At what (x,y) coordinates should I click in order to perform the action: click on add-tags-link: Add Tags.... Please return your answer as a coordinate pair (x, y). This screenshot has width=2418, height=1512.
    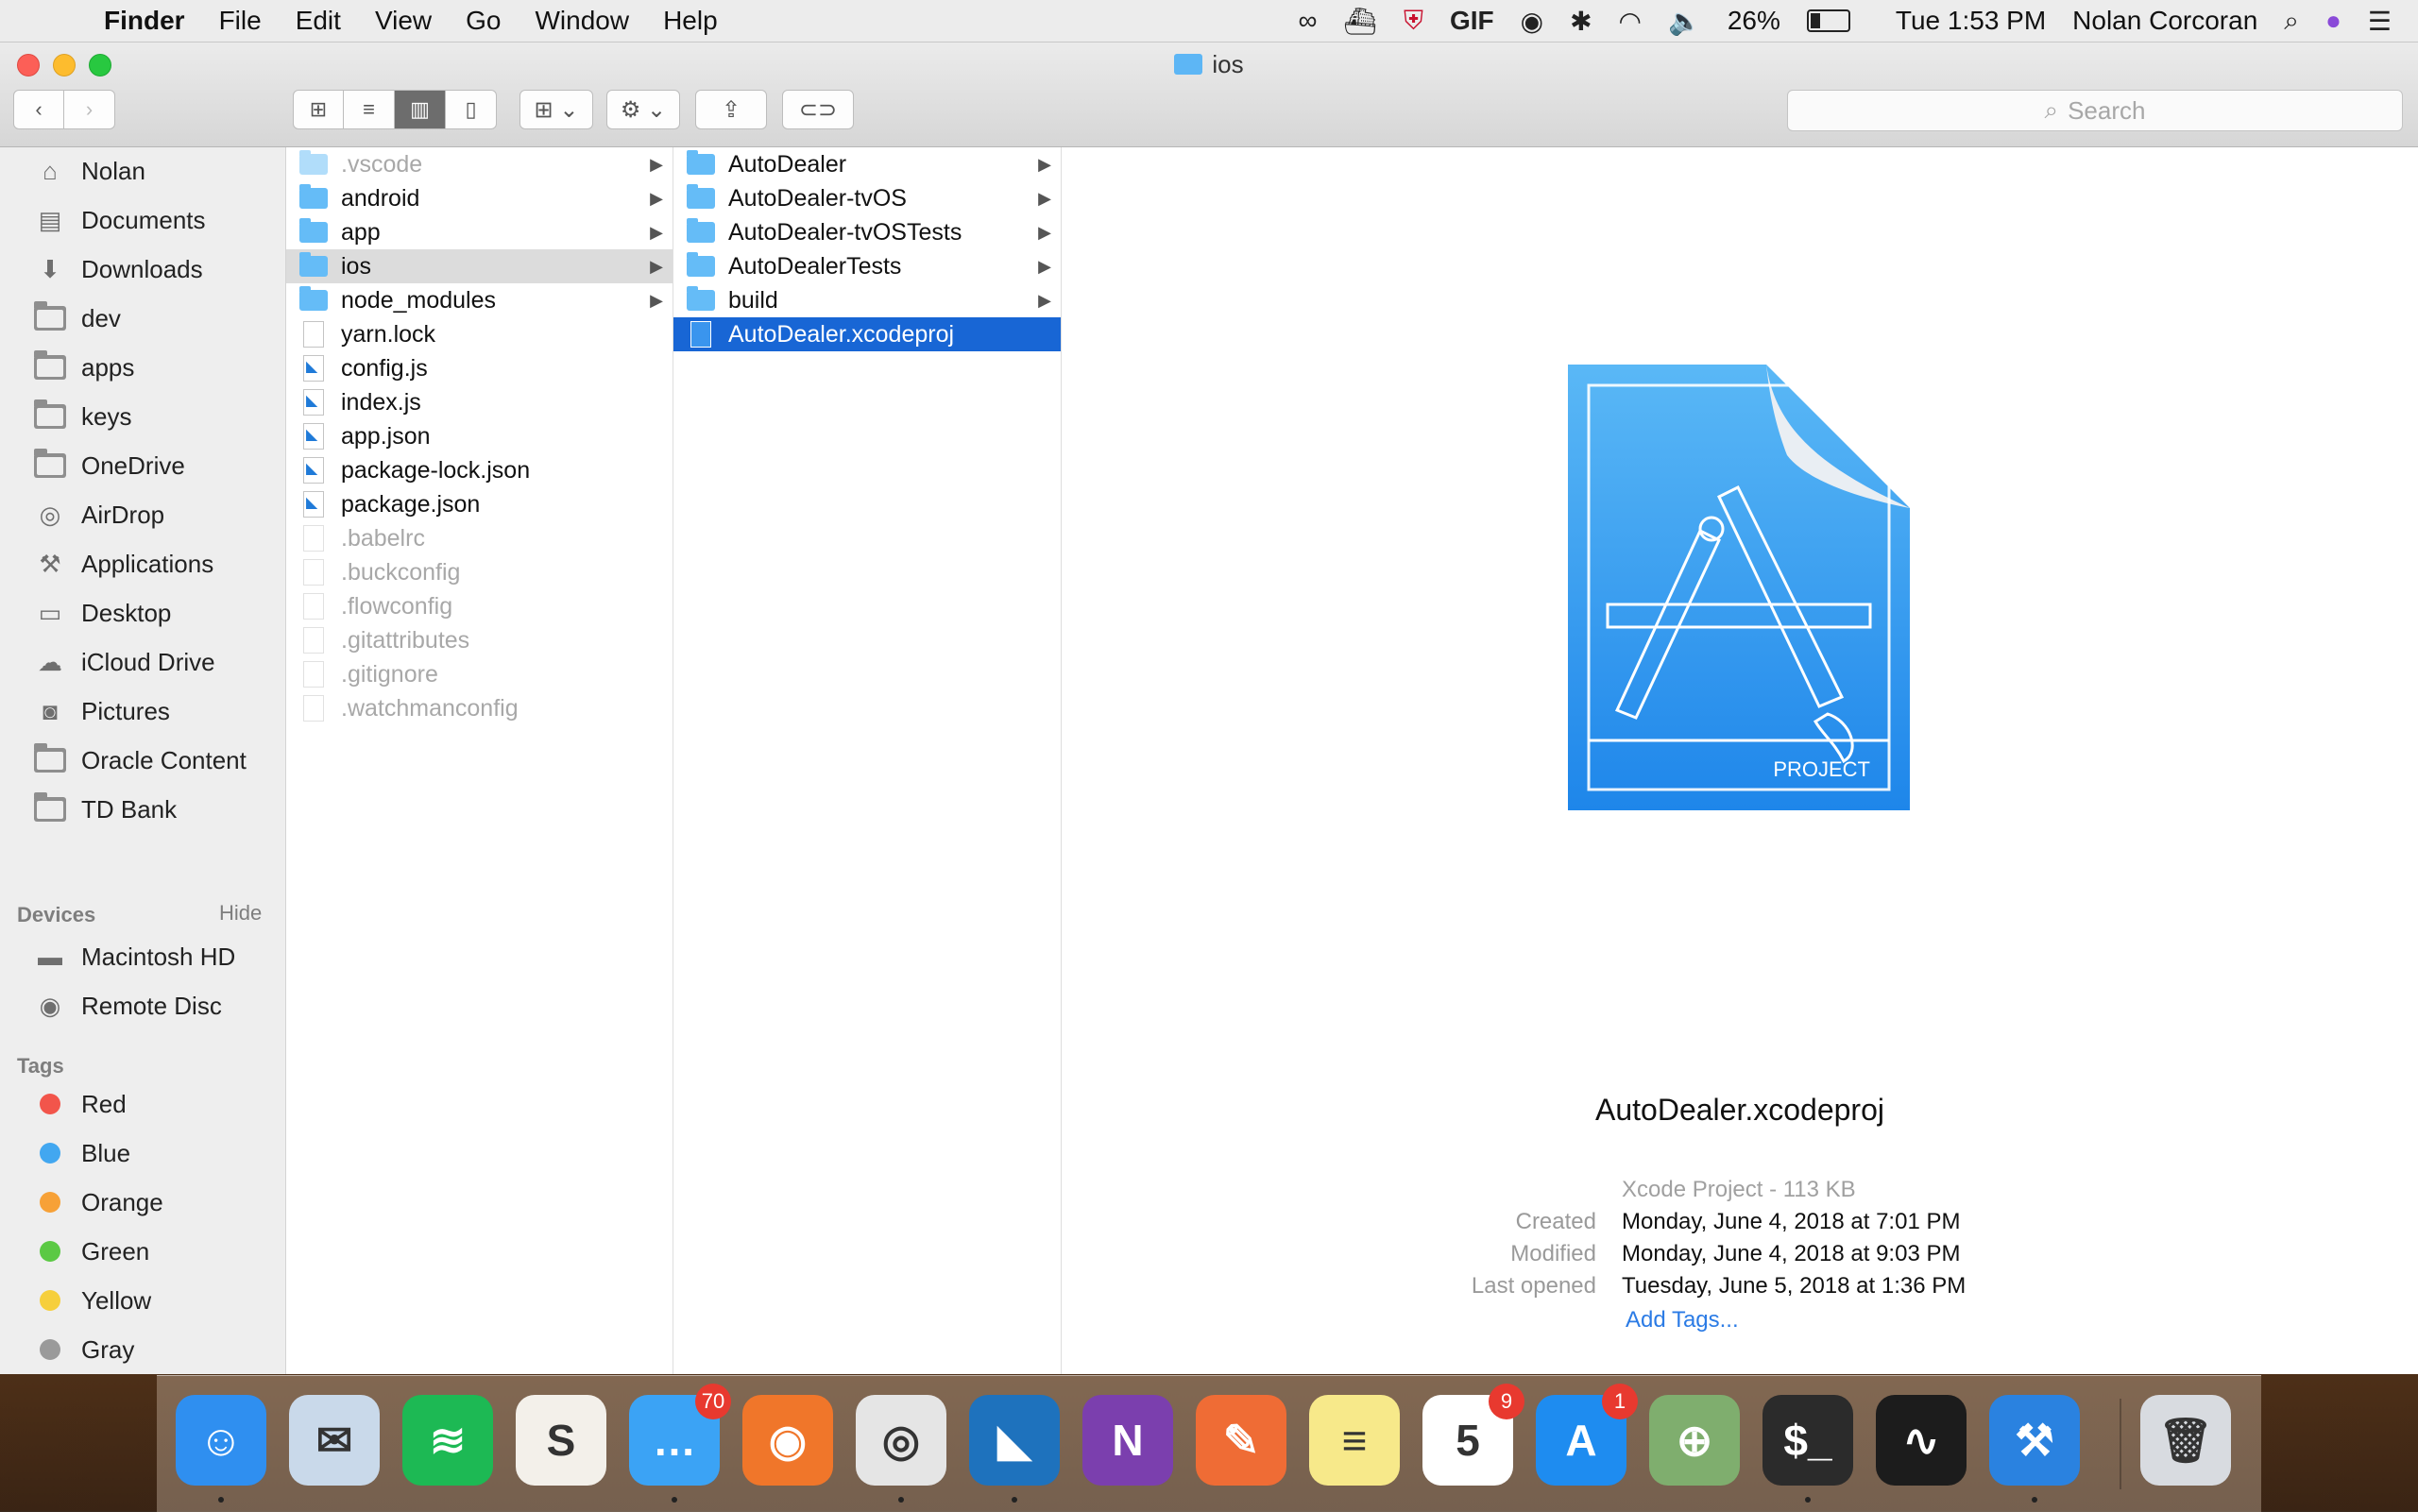
    Looking at the image, I should click on (1682, 1320).